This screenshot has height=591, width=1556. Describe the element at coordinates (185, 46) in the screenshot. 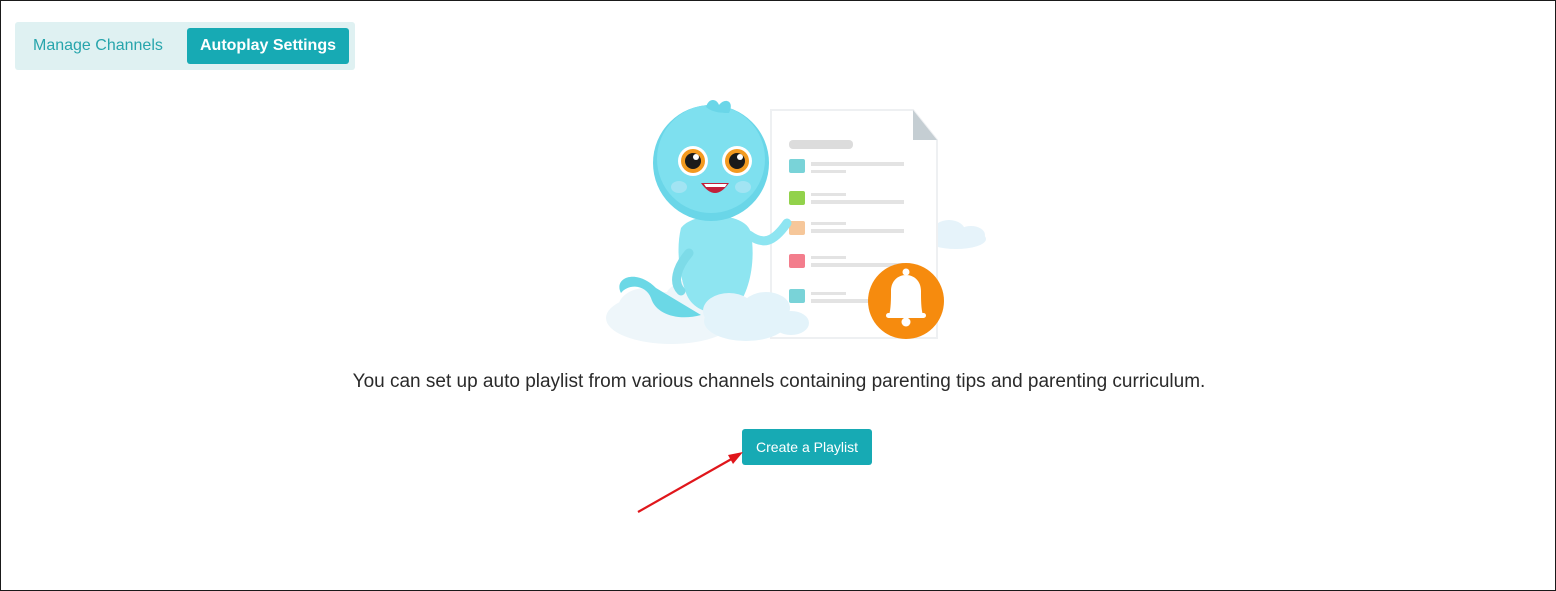

I see `tab-bar: Manage Channels Autoplay Settings` at that location.